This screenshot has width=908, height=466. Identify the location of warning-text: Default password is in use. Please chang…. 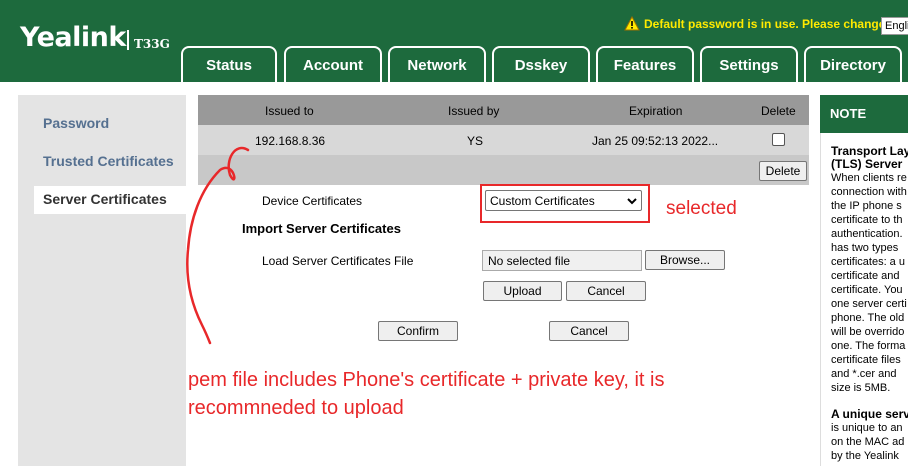
(767, 23).